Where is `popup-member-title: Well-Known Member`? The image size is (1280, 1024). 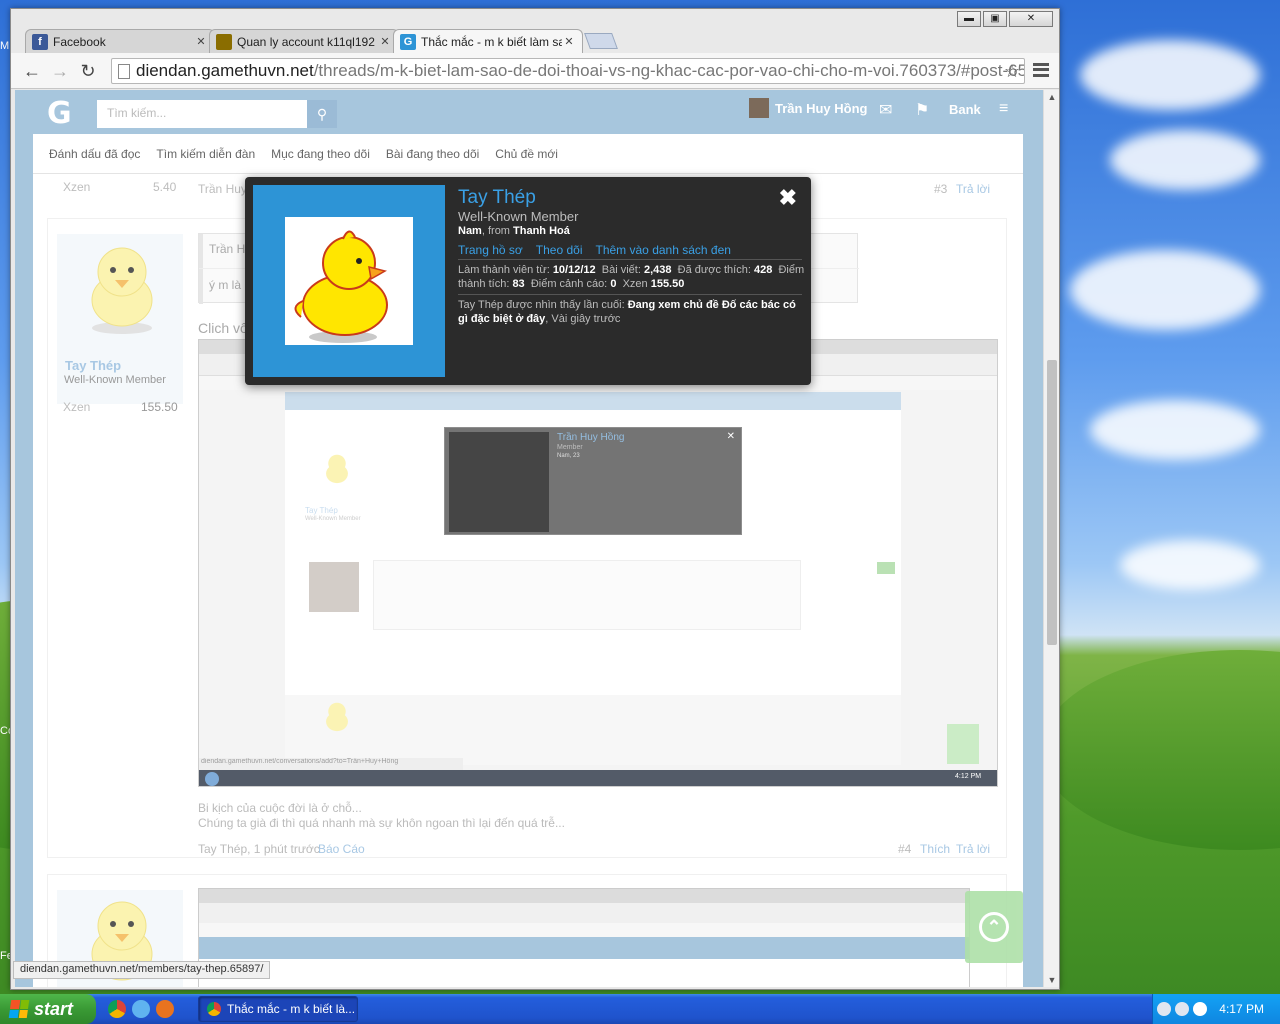
popup-member-title: Well-Known Member is located at coordinates (518, 216).